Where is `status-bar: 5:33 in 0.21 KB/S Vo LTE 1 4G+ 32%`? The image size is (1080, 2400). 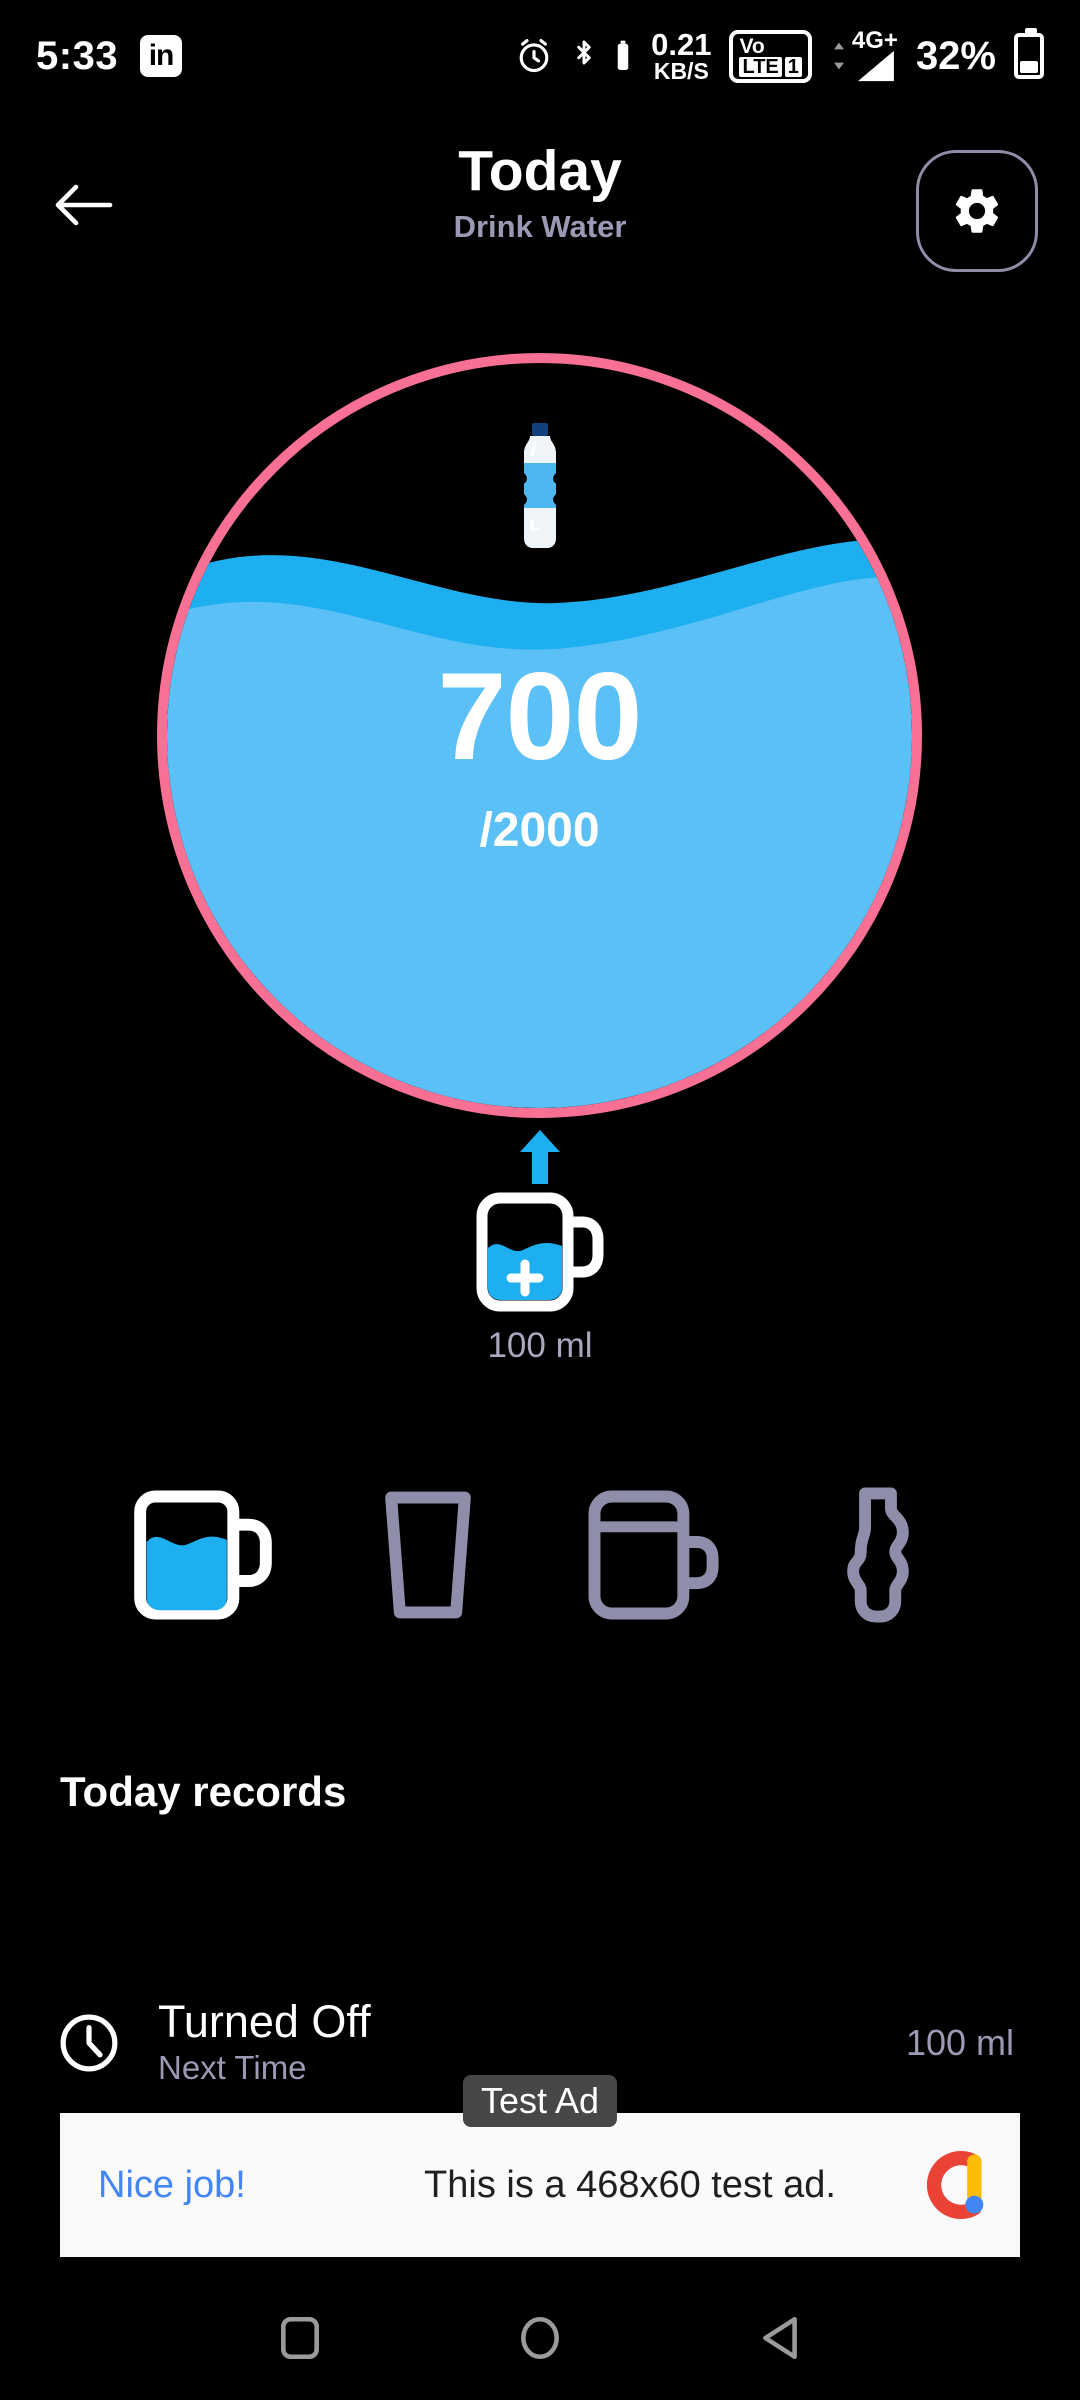
status-bar: 5:33 in 0.21 KB/S Vo LTE 1 4G+ 32% is located at coordinates (540, 56).